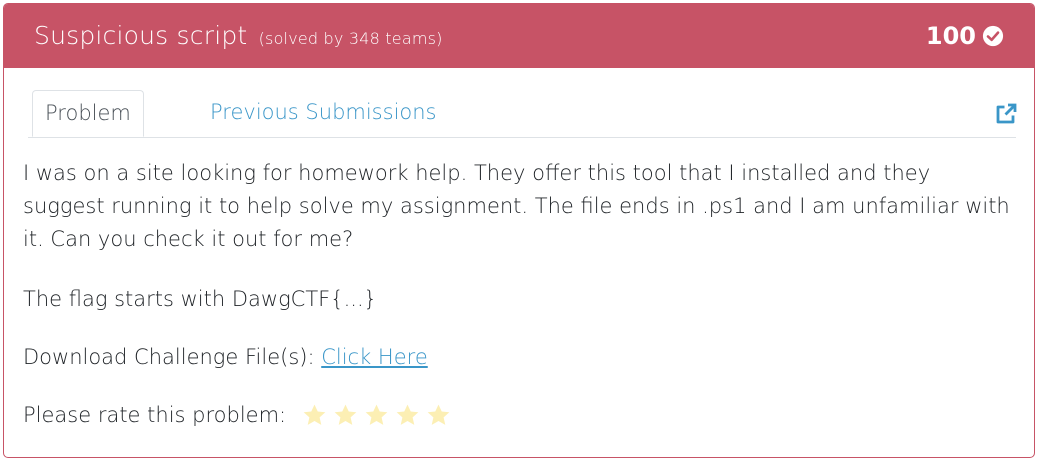  I want to click on challenge-title: Suspicious script (solved by 348 teams), so click(238, 35).